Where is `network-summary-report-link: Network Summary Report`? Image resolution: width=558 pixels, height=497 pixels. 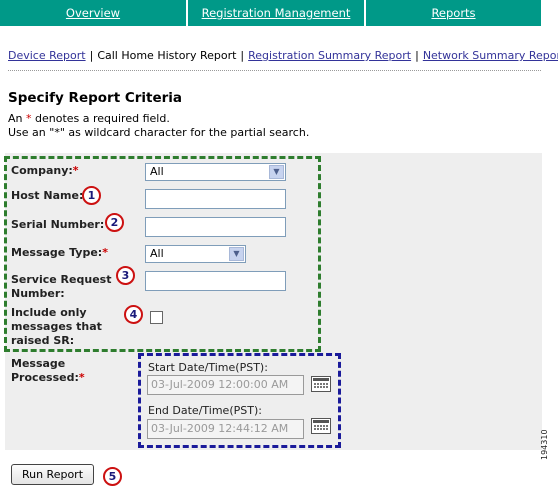
network-summary-report-link: Network Summary Report is located at coordinates (490, 55).